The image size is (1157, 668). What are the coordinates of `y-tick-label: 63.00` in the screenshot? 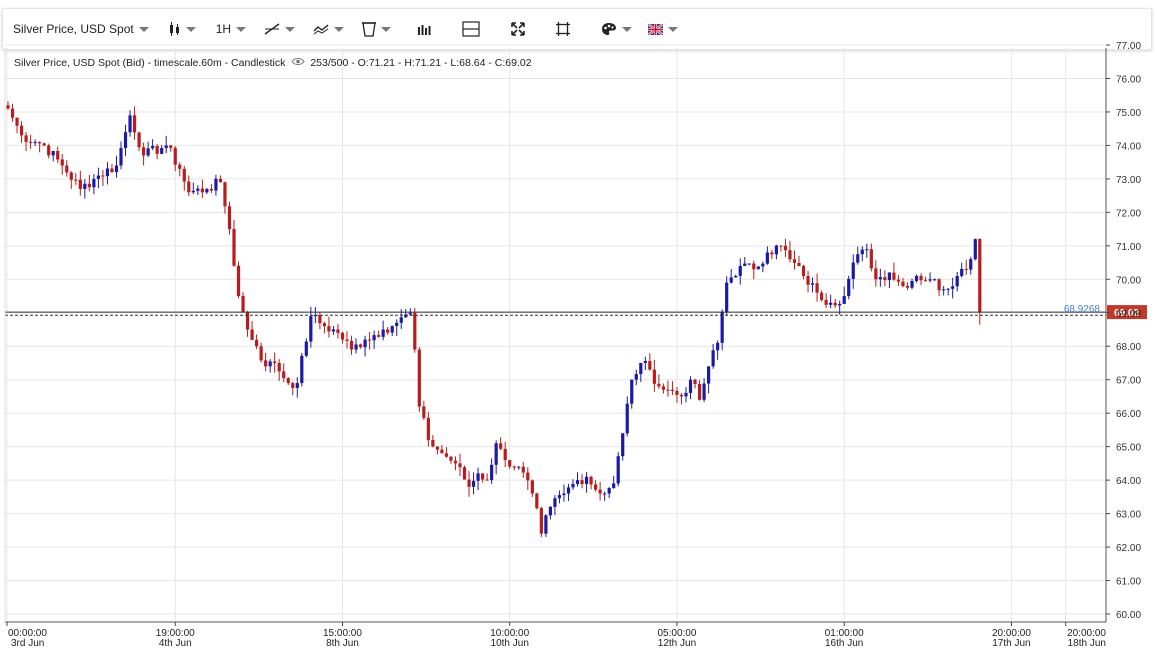 It's located at (1128, 515).